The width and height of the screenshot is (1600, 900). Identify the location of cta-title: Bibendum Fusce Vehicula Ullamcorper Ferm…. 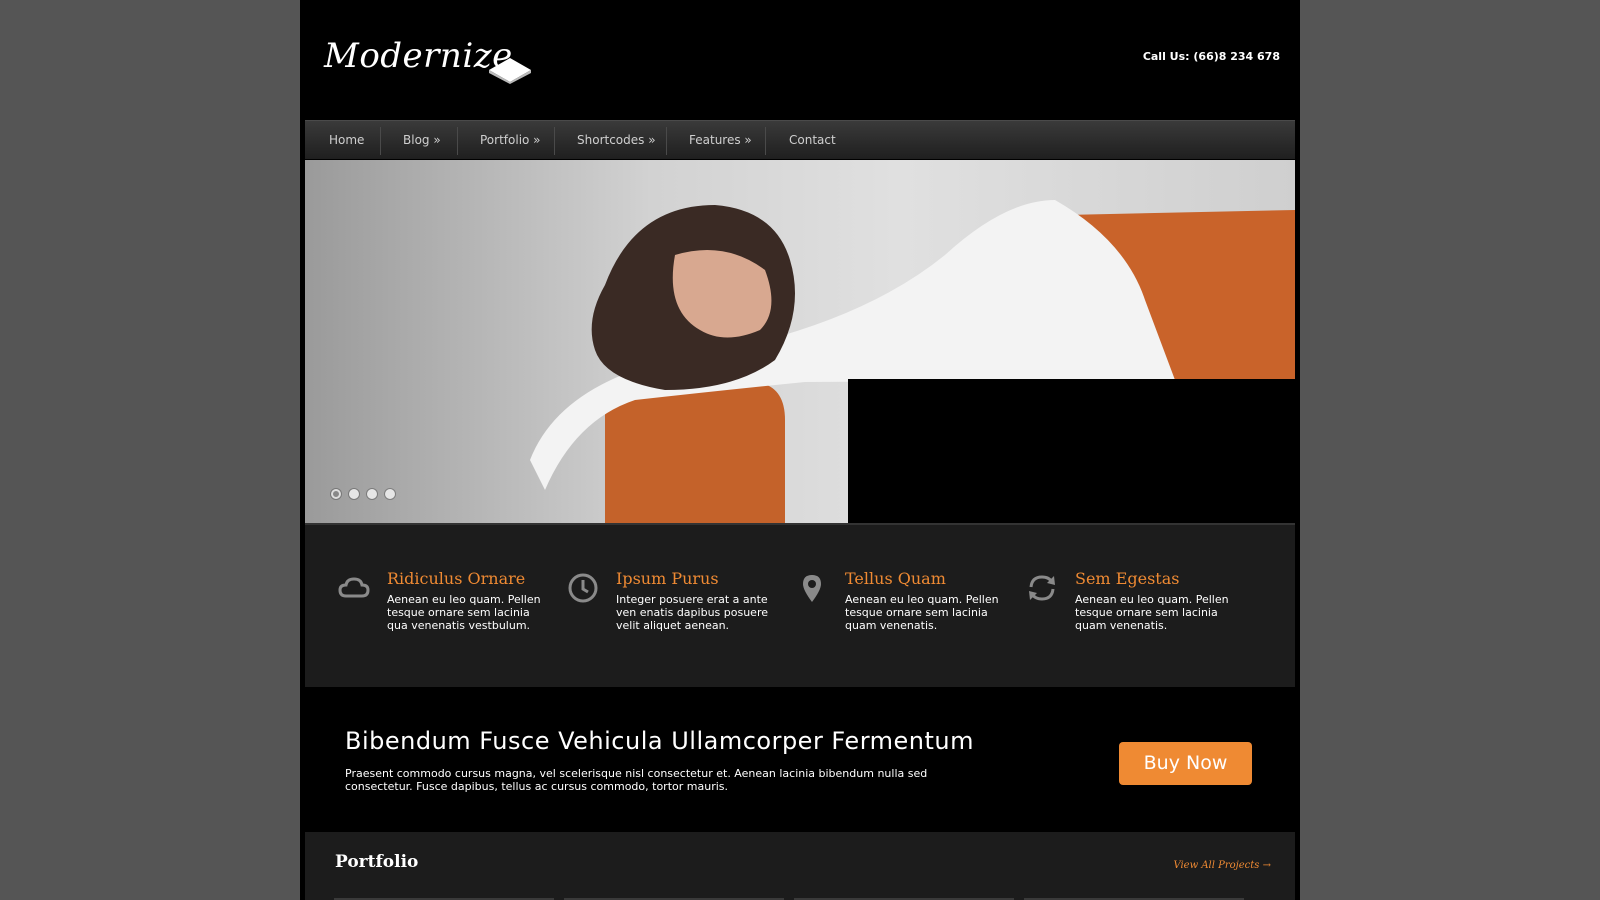
(659, 741).